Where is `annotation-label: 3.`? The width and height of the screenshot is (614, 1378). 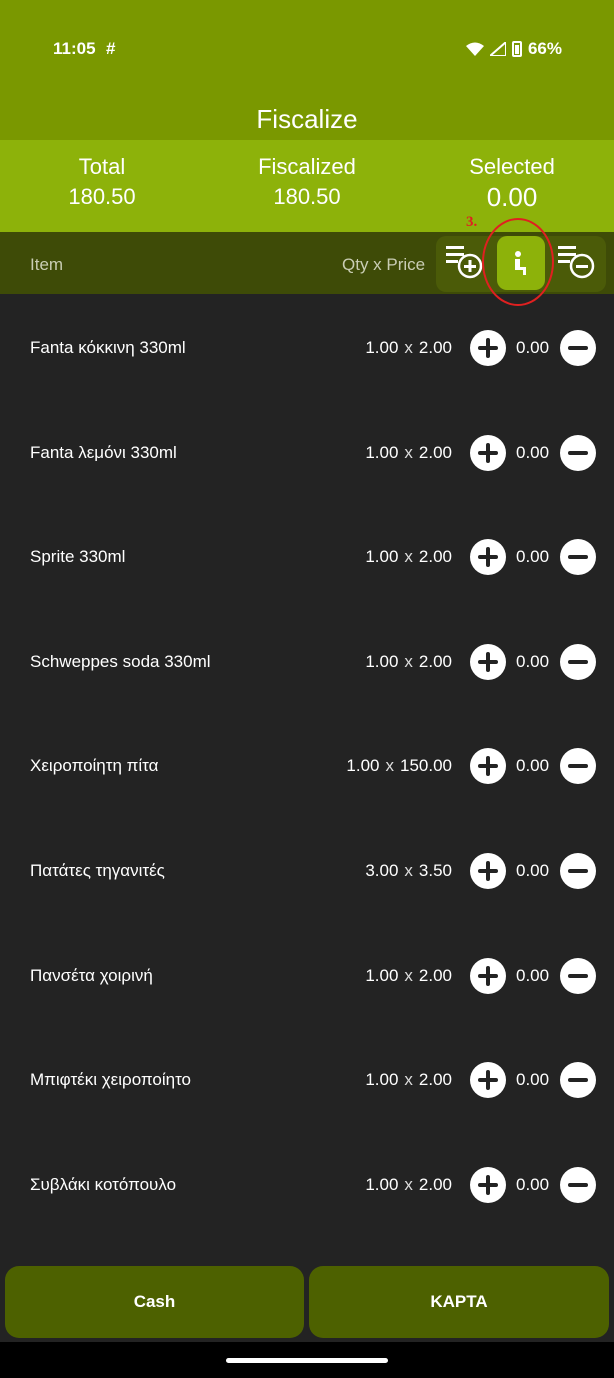 annotation-label: 3. is located at coordinates (472, 222).